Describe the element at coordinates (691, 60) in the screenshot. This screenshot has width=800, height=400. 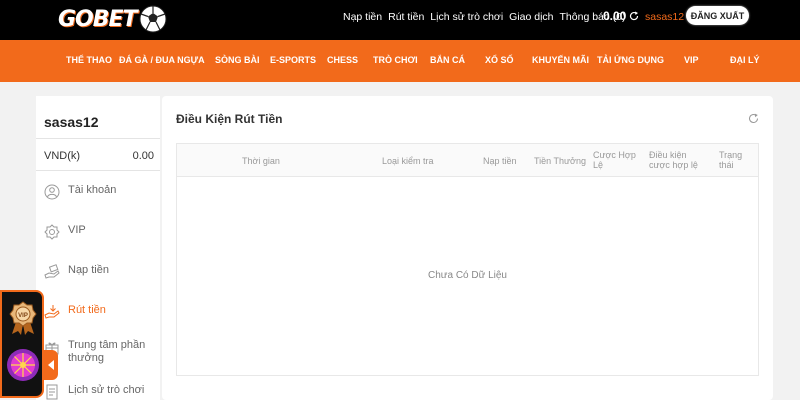
I see `nav-vip: VIP` at that location.